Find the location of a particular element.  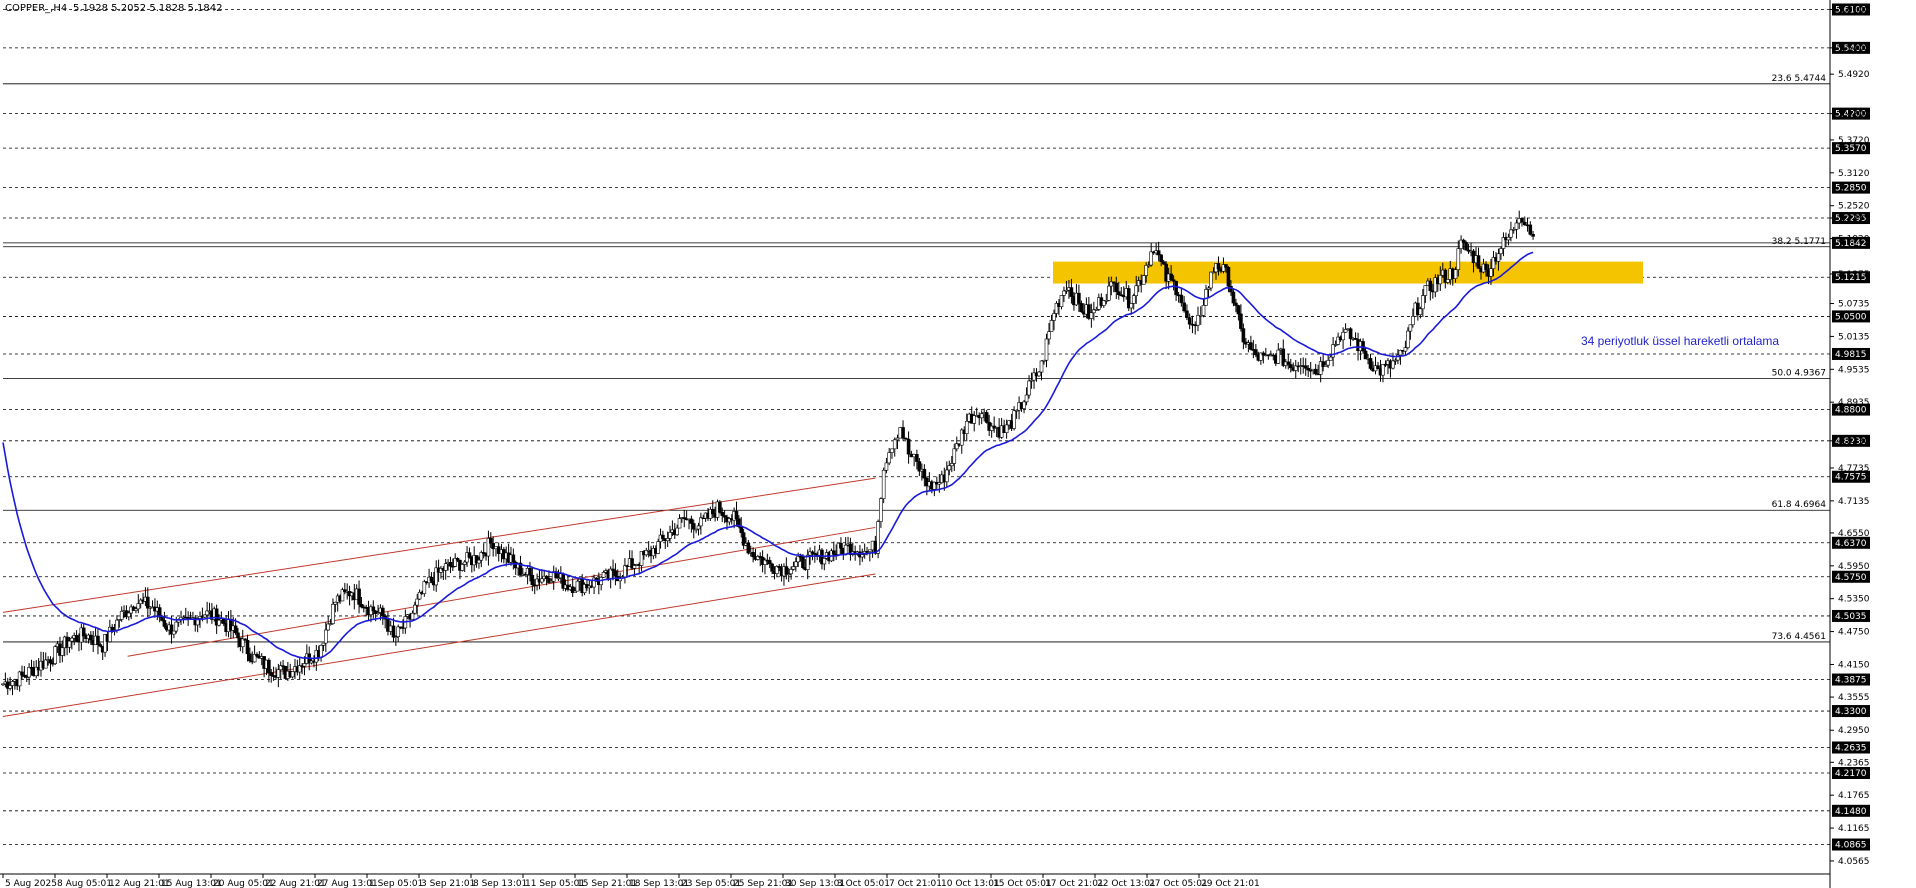

x-tick-label: 3 Sep 21:01 is located at coordinates (448, 883).